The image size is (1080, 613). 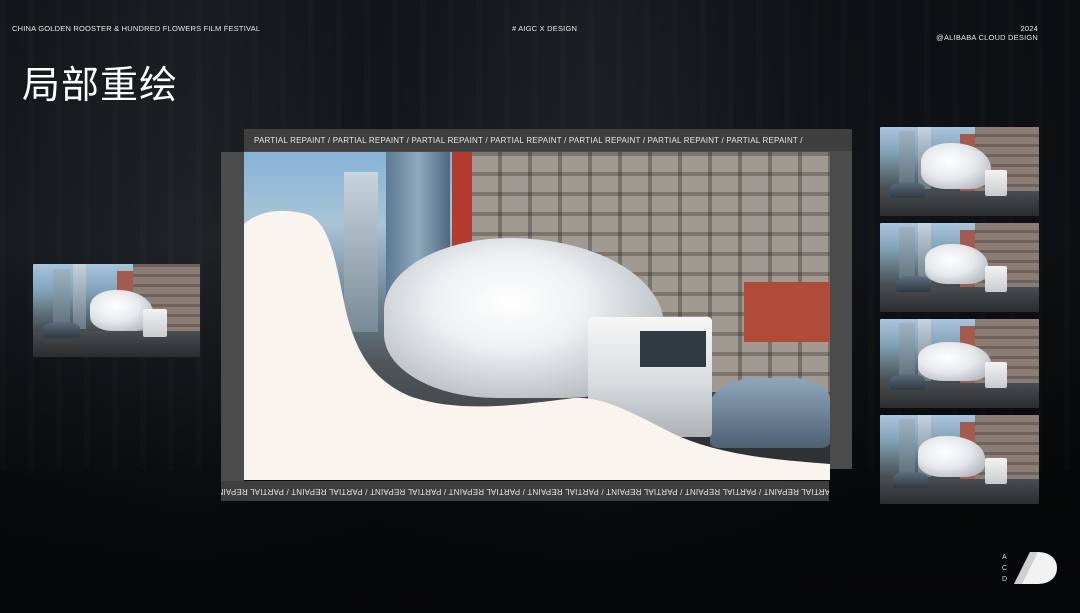 What do you see at coordinates (987, 37) in the screenshot?
I see `alibaba-cloud-design-label: @ALIBABA CLOUD DESIGN` at bounding box center [987, 37].